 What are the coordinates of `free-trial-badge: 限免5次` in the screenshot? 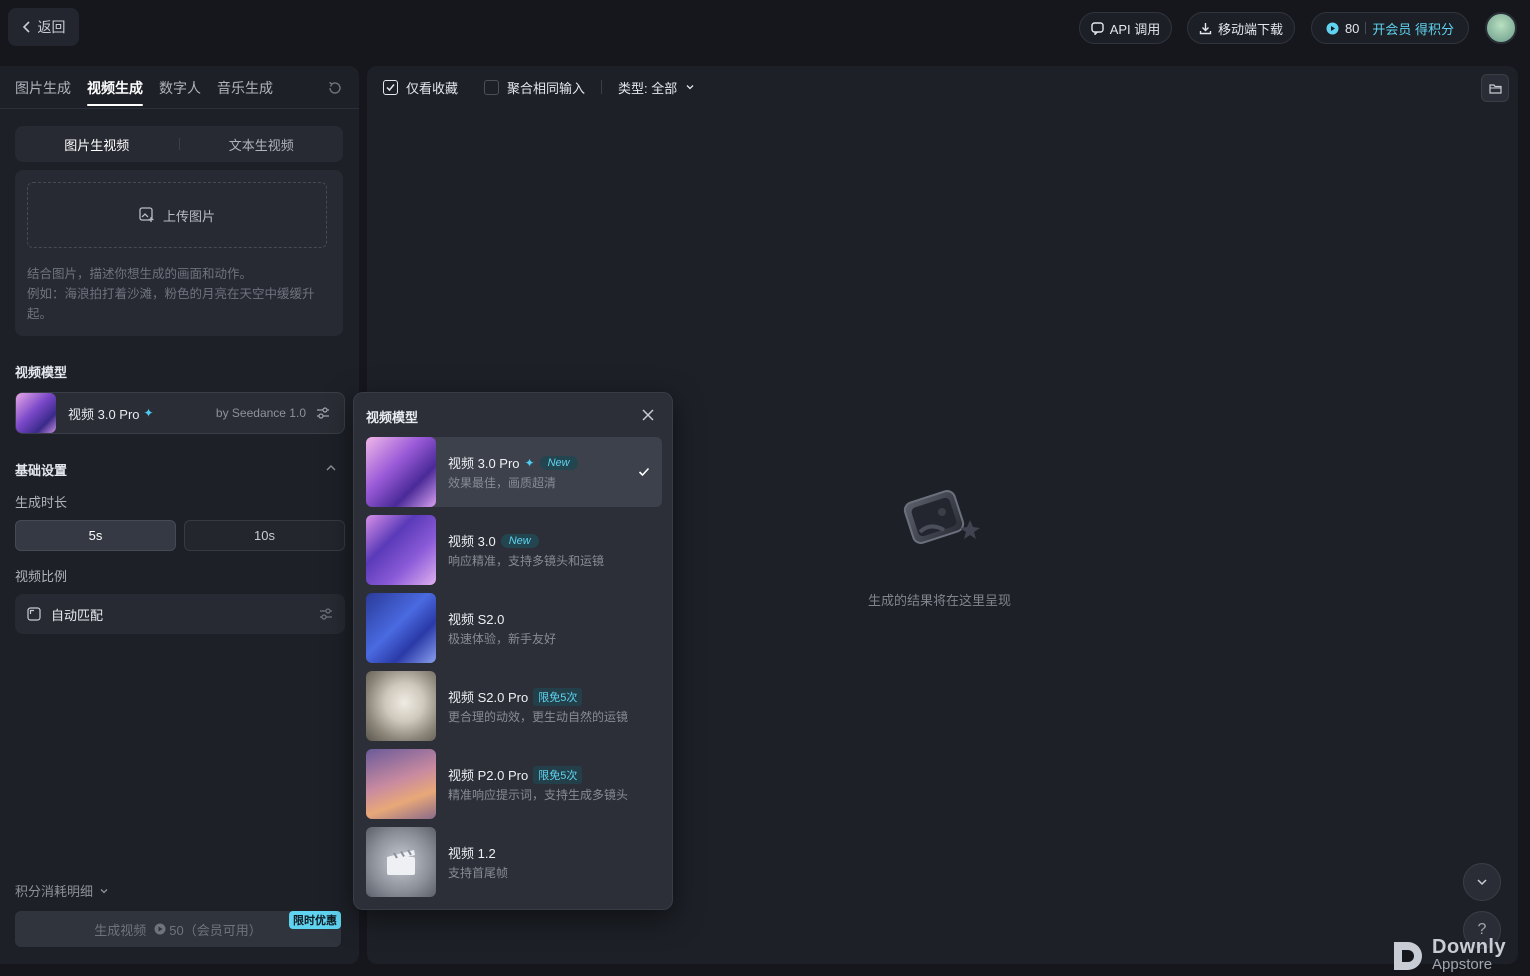 It's located at (558, 696).